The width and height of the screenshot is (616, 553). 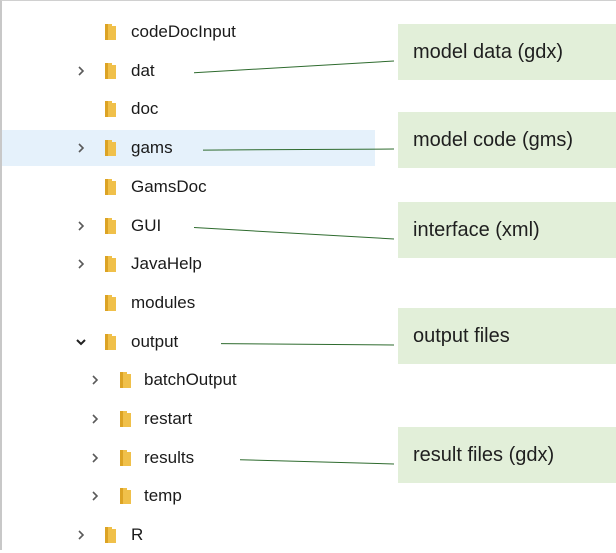 What do you see at coordinates (317, 462) in the screenshot?
I see `connector-line-results` at bounding box center [317, 462].